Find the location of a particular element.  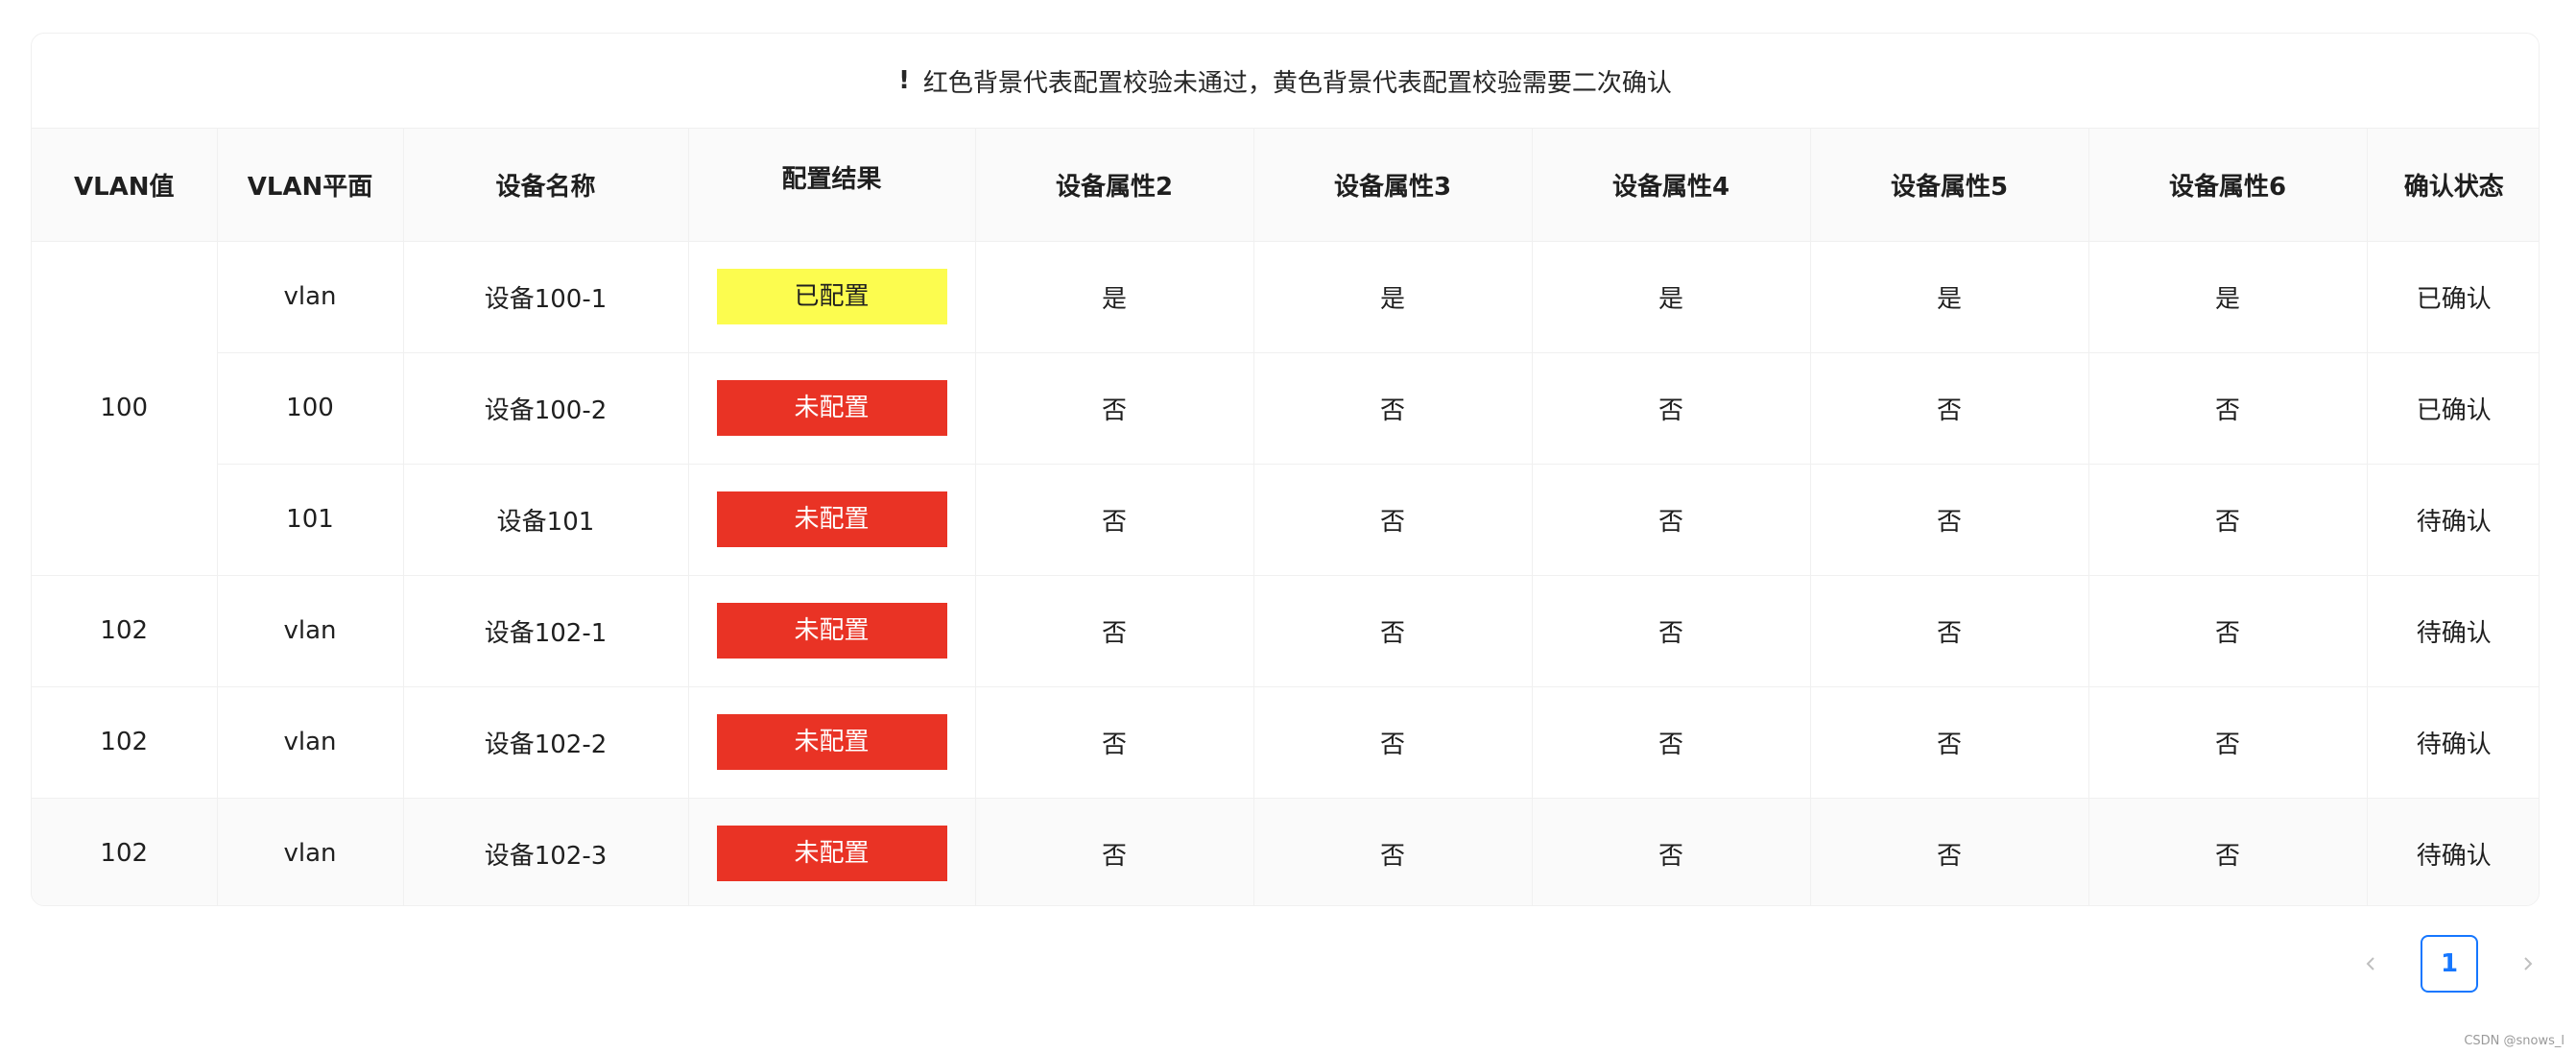

attr-6-cell: 是 is located at coordinates (2228, 297).